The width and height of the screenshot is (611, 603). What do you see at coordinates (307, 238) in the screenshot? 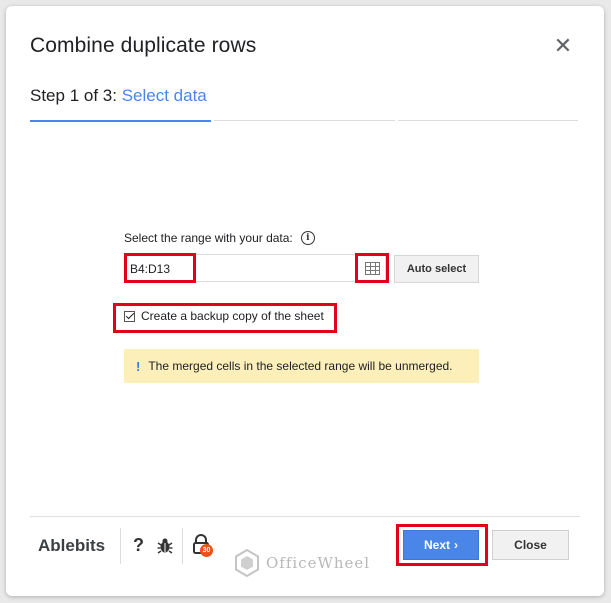
I see `info-icon: i` at bounding box center [307, 238].